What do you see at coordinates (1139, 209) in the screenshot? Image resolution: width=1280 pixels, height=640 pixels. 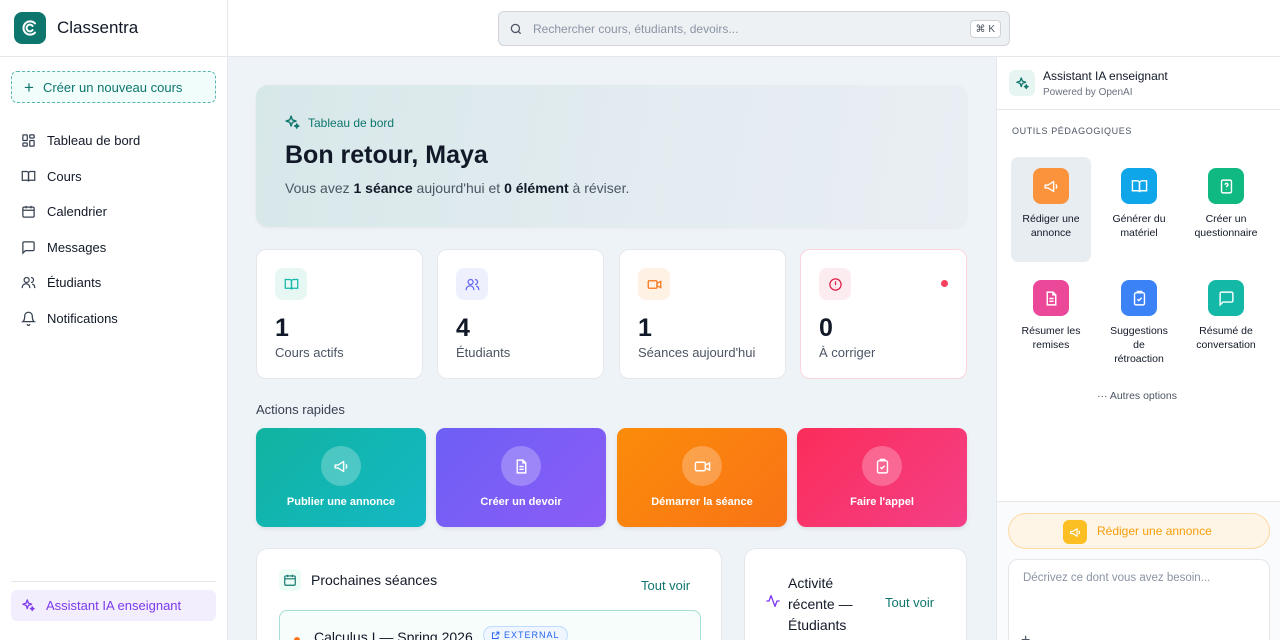 I see `tool-generate-material: Générer du matériel` at bounding box center [1139, 209].